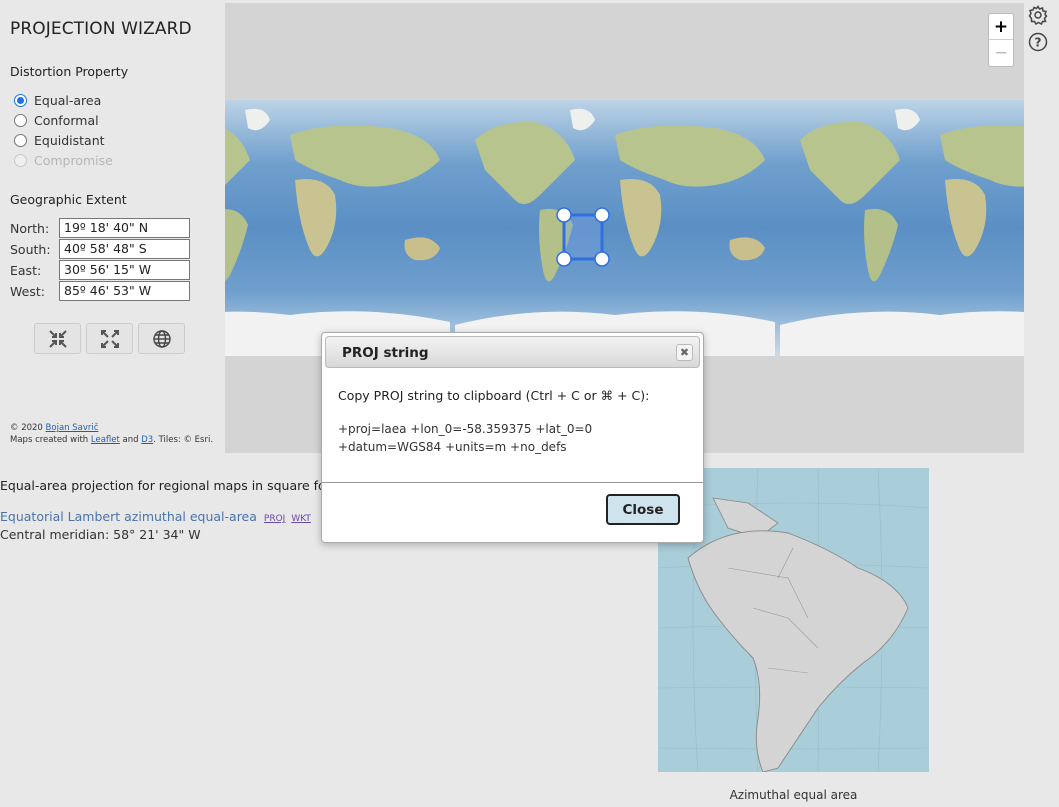  Describe the element at coordinates (26, 270) in the screenshot. I see `extent-east-label: East:` at that location.